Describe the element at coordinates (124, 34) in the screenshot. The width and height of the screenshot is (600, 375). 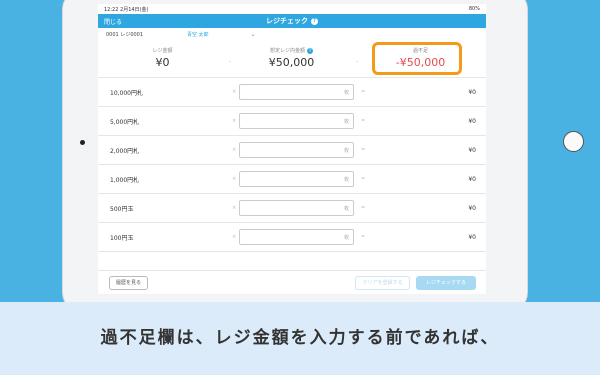
I see `register-name: 0001 レジ0001` at that location.